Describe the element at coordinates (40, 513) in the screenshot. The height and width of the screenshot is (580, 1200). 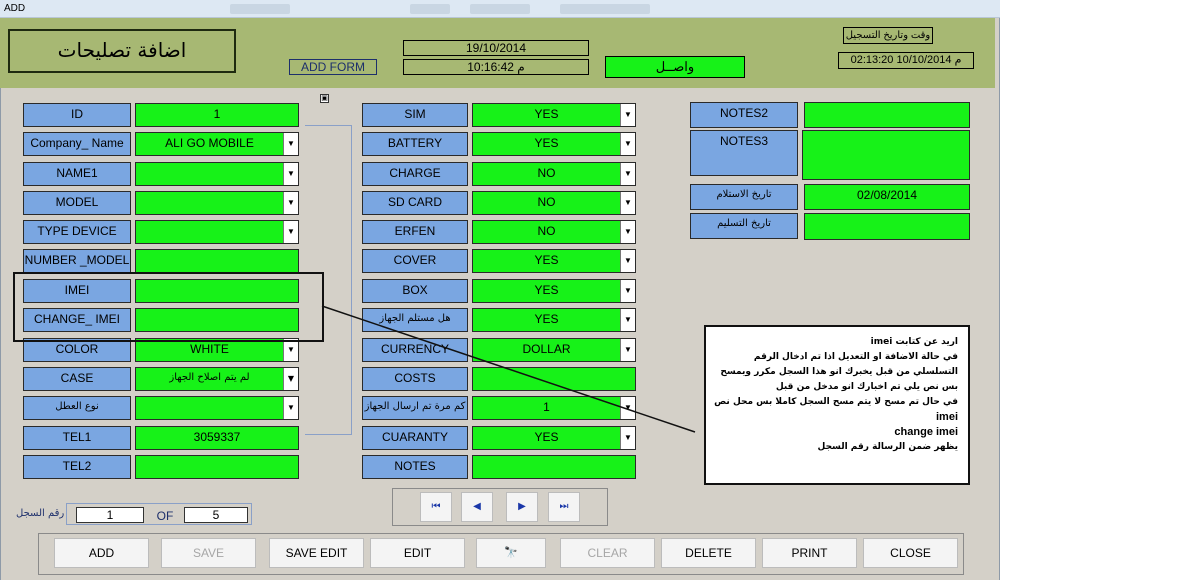
I see `record-number-label: رقم السجل` at that location.